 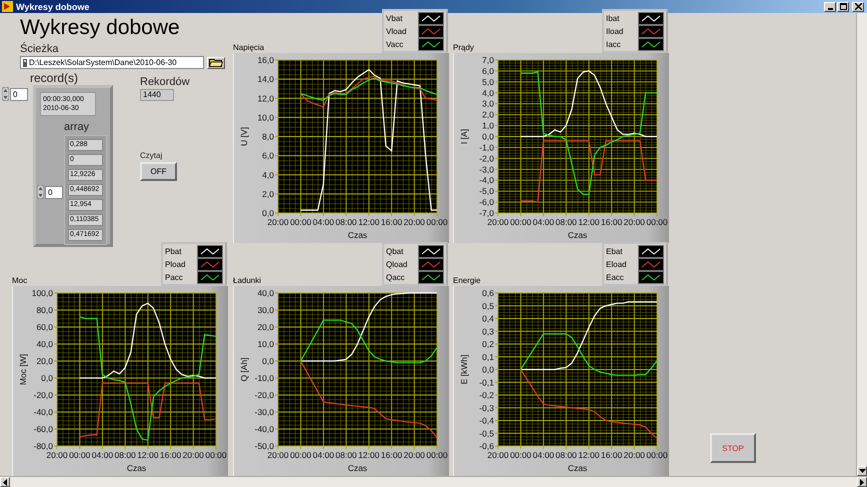 I want to click on browse-button, so click(x=216, y=62).